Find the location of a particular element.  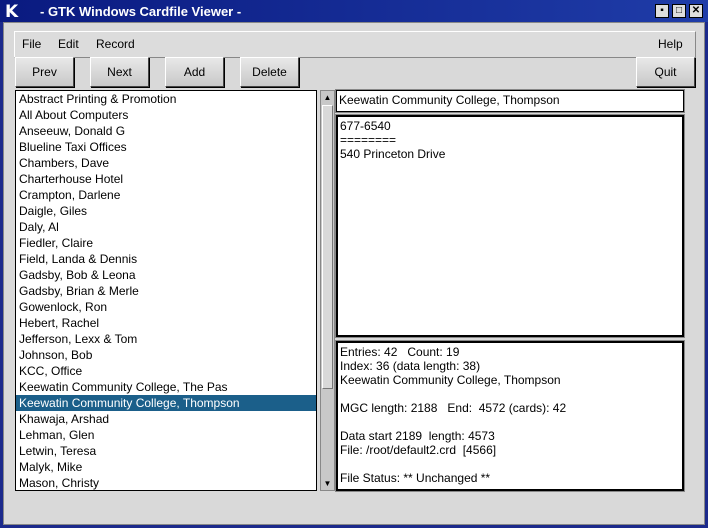

list-item: Gadsby, Bob & Leona is located at coordinates (166, 275).